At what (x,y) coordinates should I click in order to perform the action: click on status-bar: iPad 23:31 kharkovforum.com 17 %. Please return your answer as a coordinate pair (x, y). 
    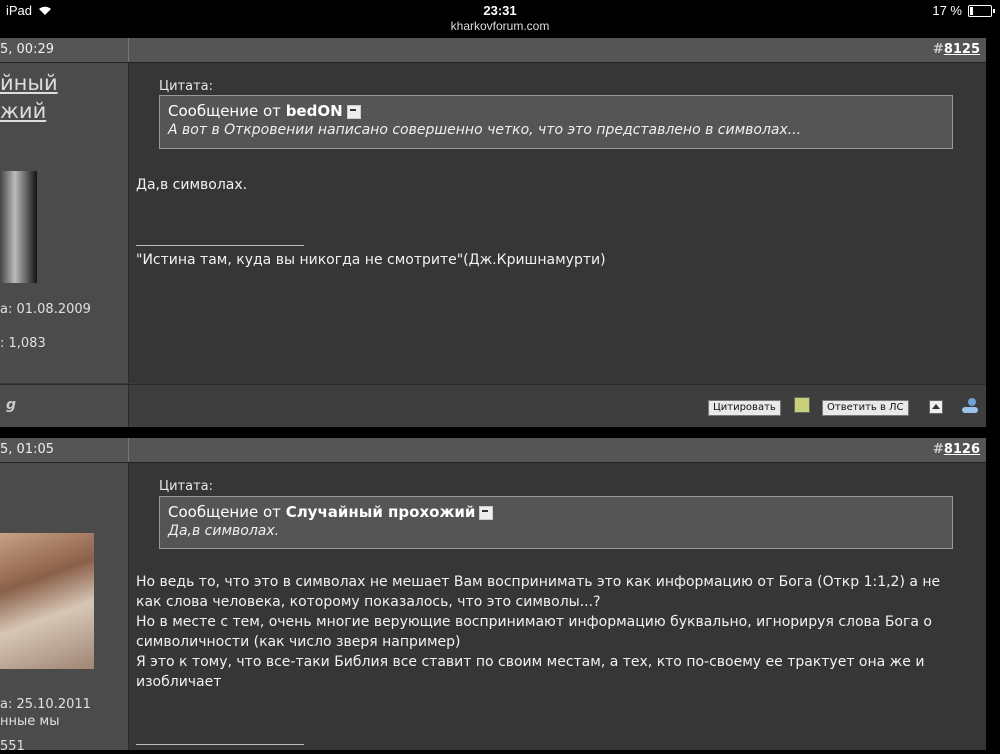
    Looking at the image, I should click on (500, 19).